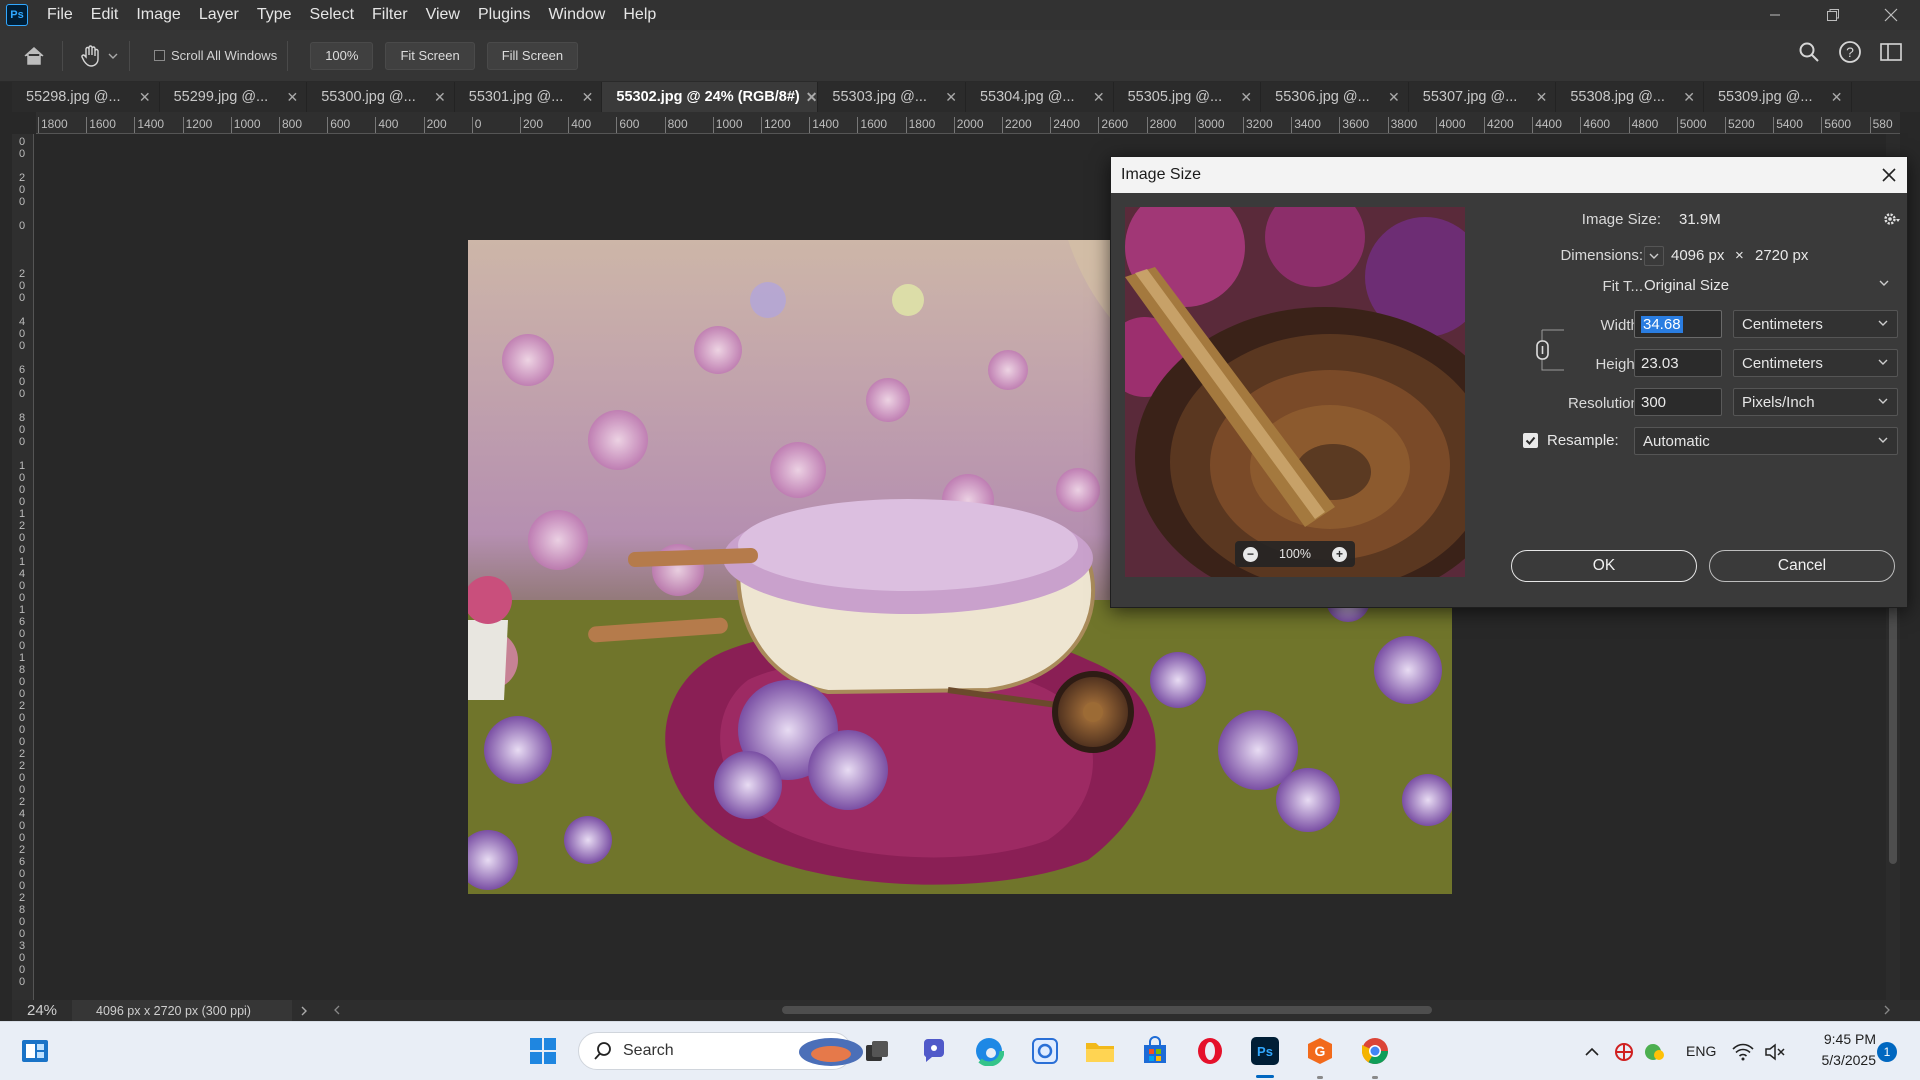  What do you see at coordinates (1482, 97) in the screenshot?
I see `document-tab: 55307.jpg @... ✕` at bounding box center [1482, 97].